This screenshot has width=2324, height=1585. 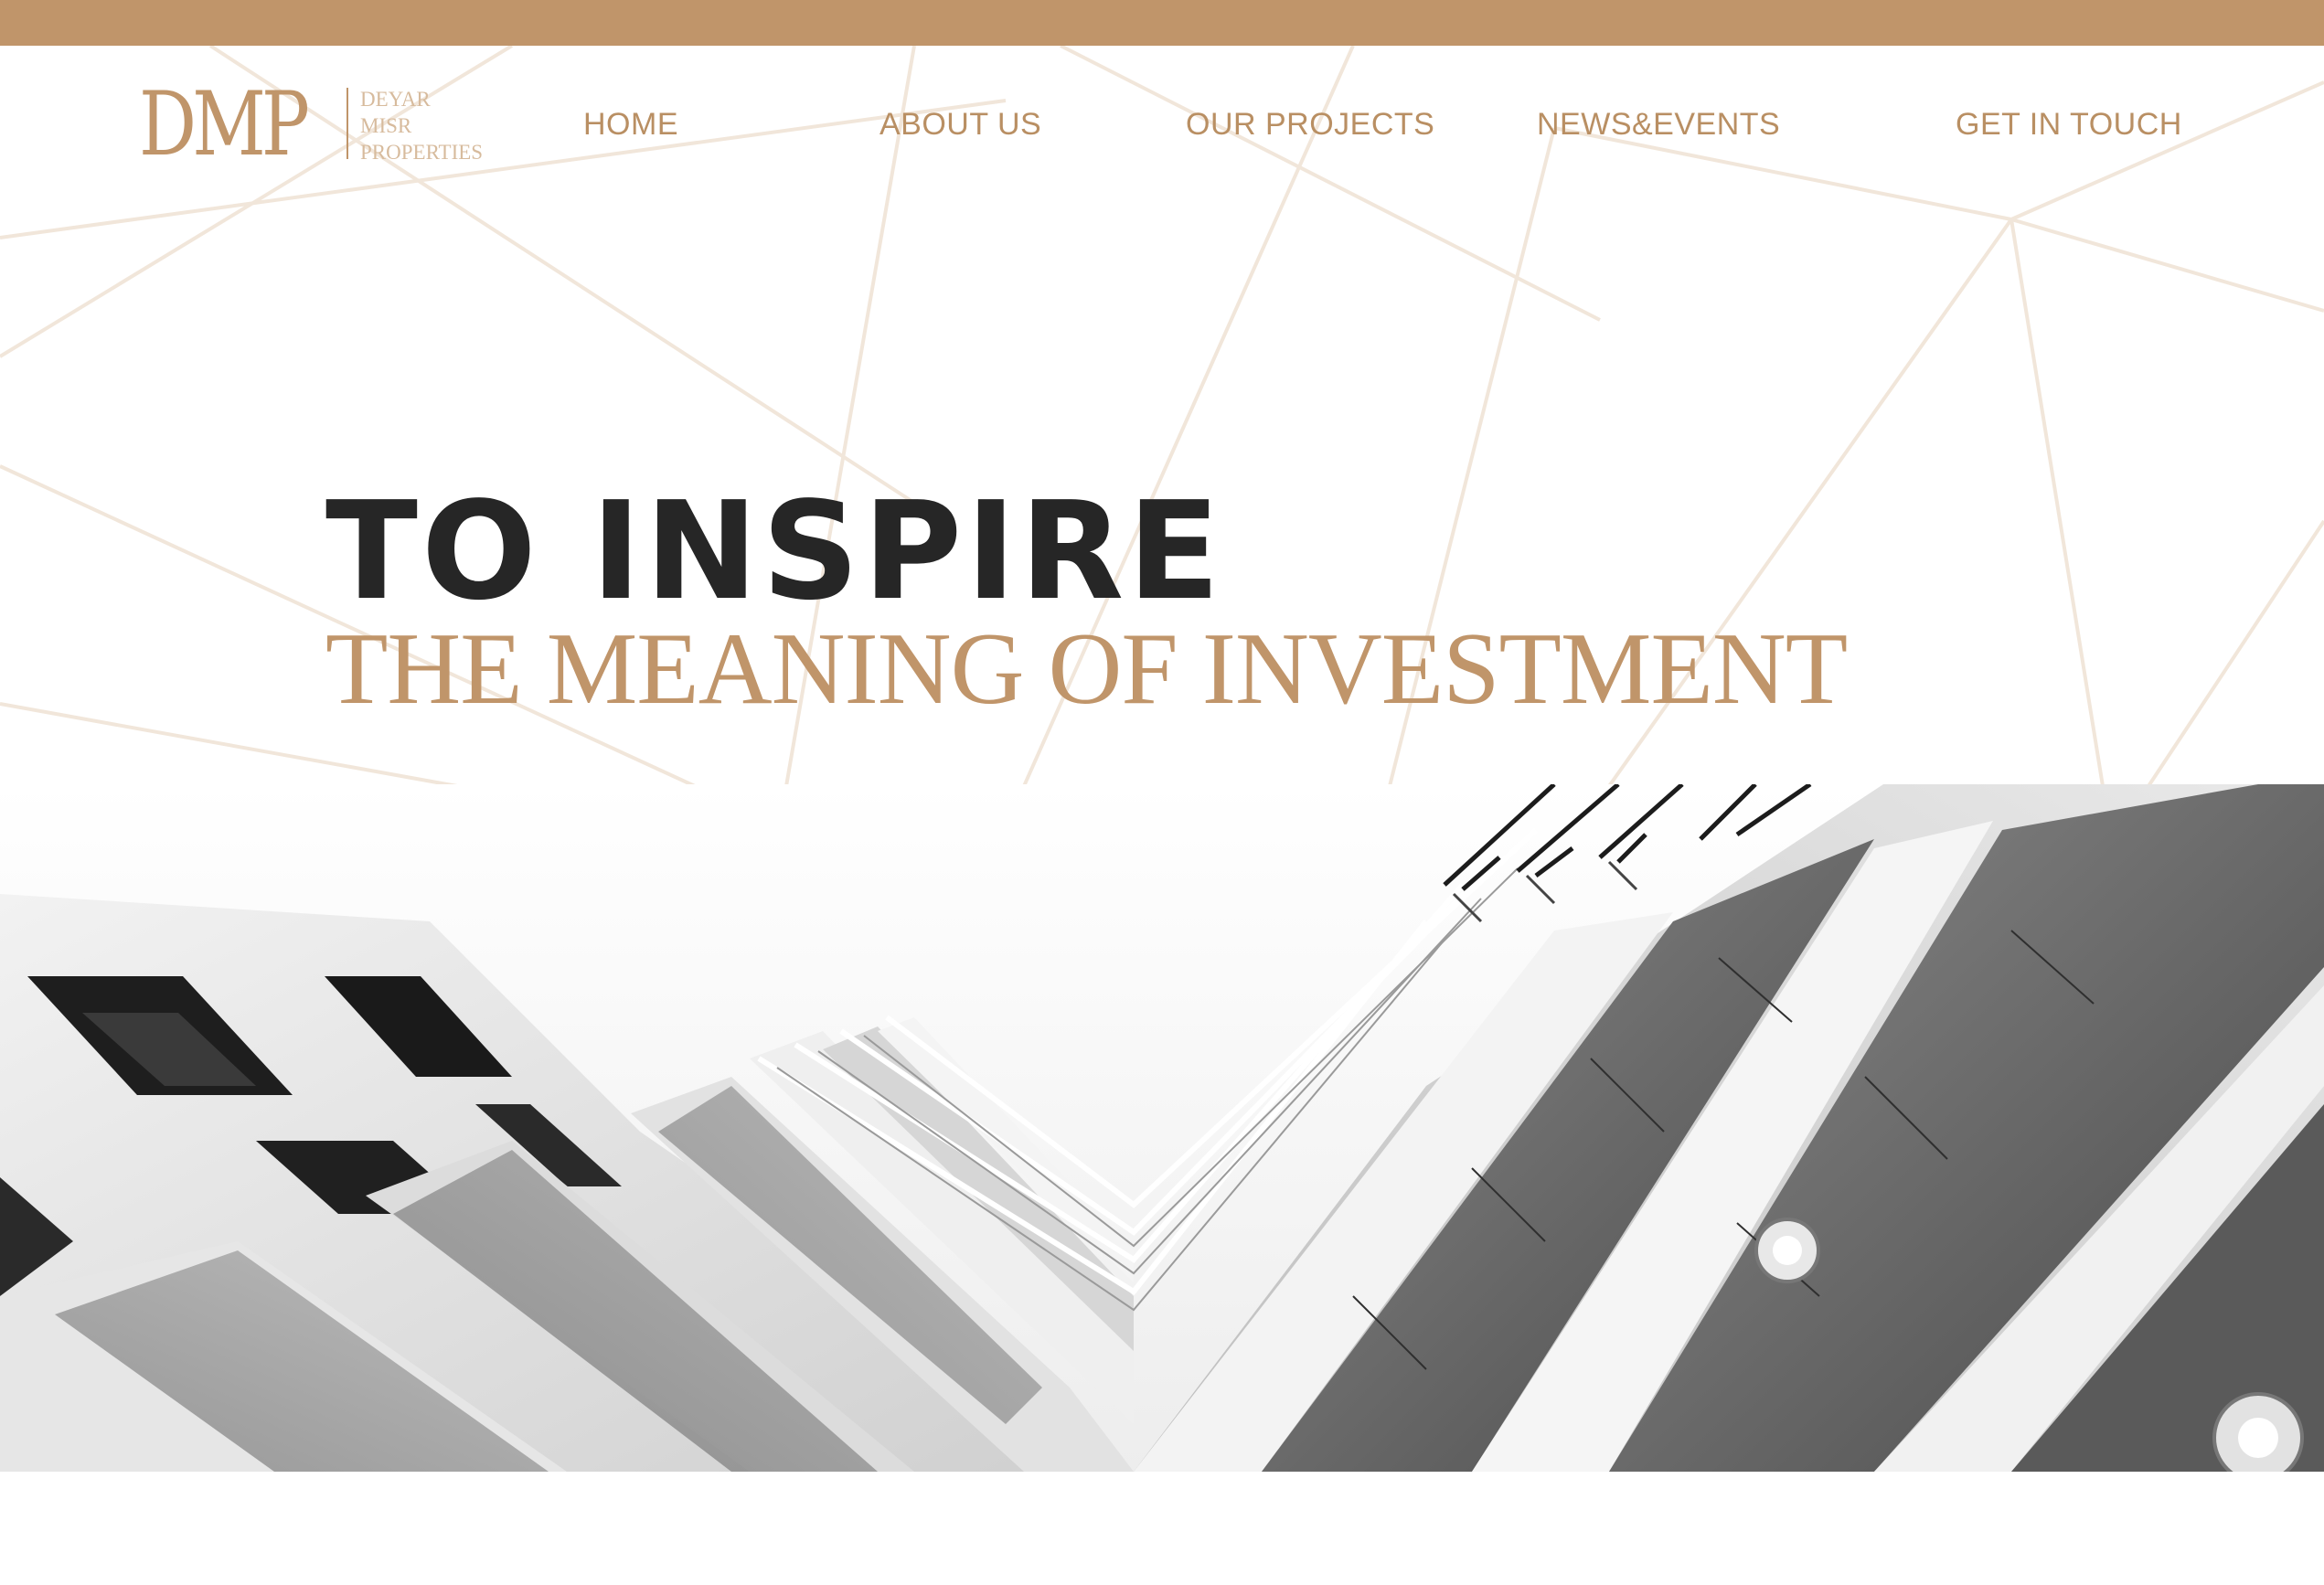 I want to click on nav-about-link: ABOUT US, so click(x=960, y=124).